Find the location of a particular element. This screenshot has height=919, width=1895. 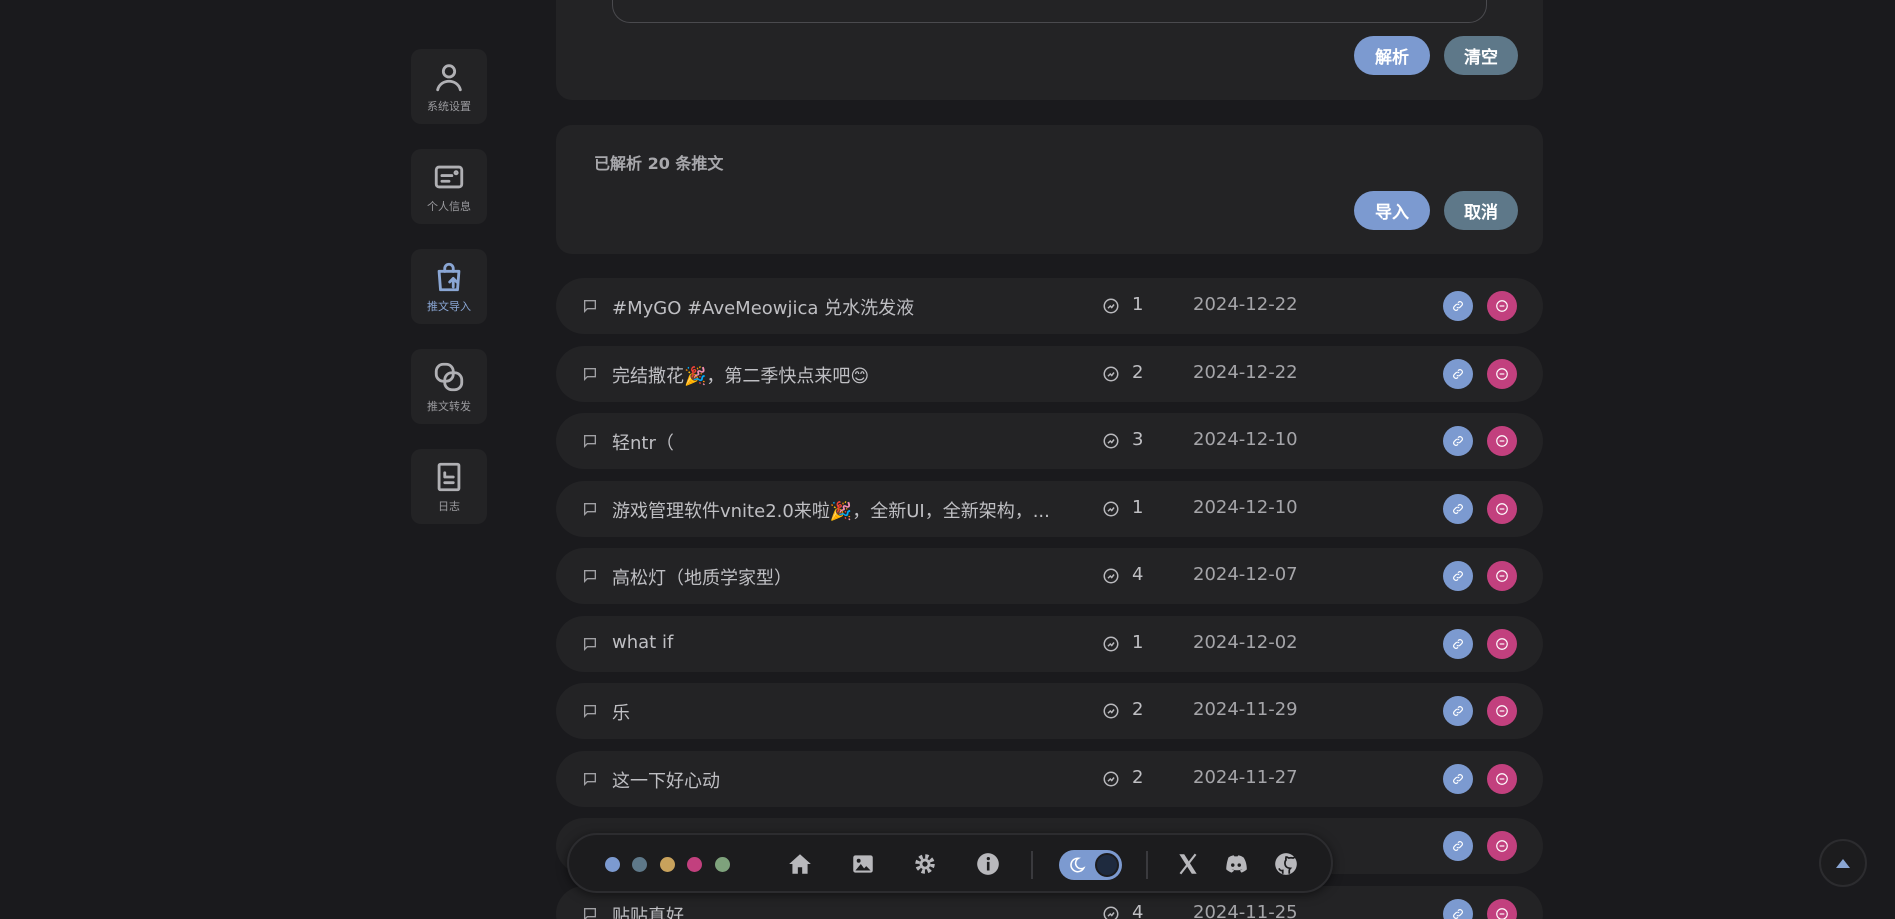

media-count: 3 is located at coordinates (1138, 439).